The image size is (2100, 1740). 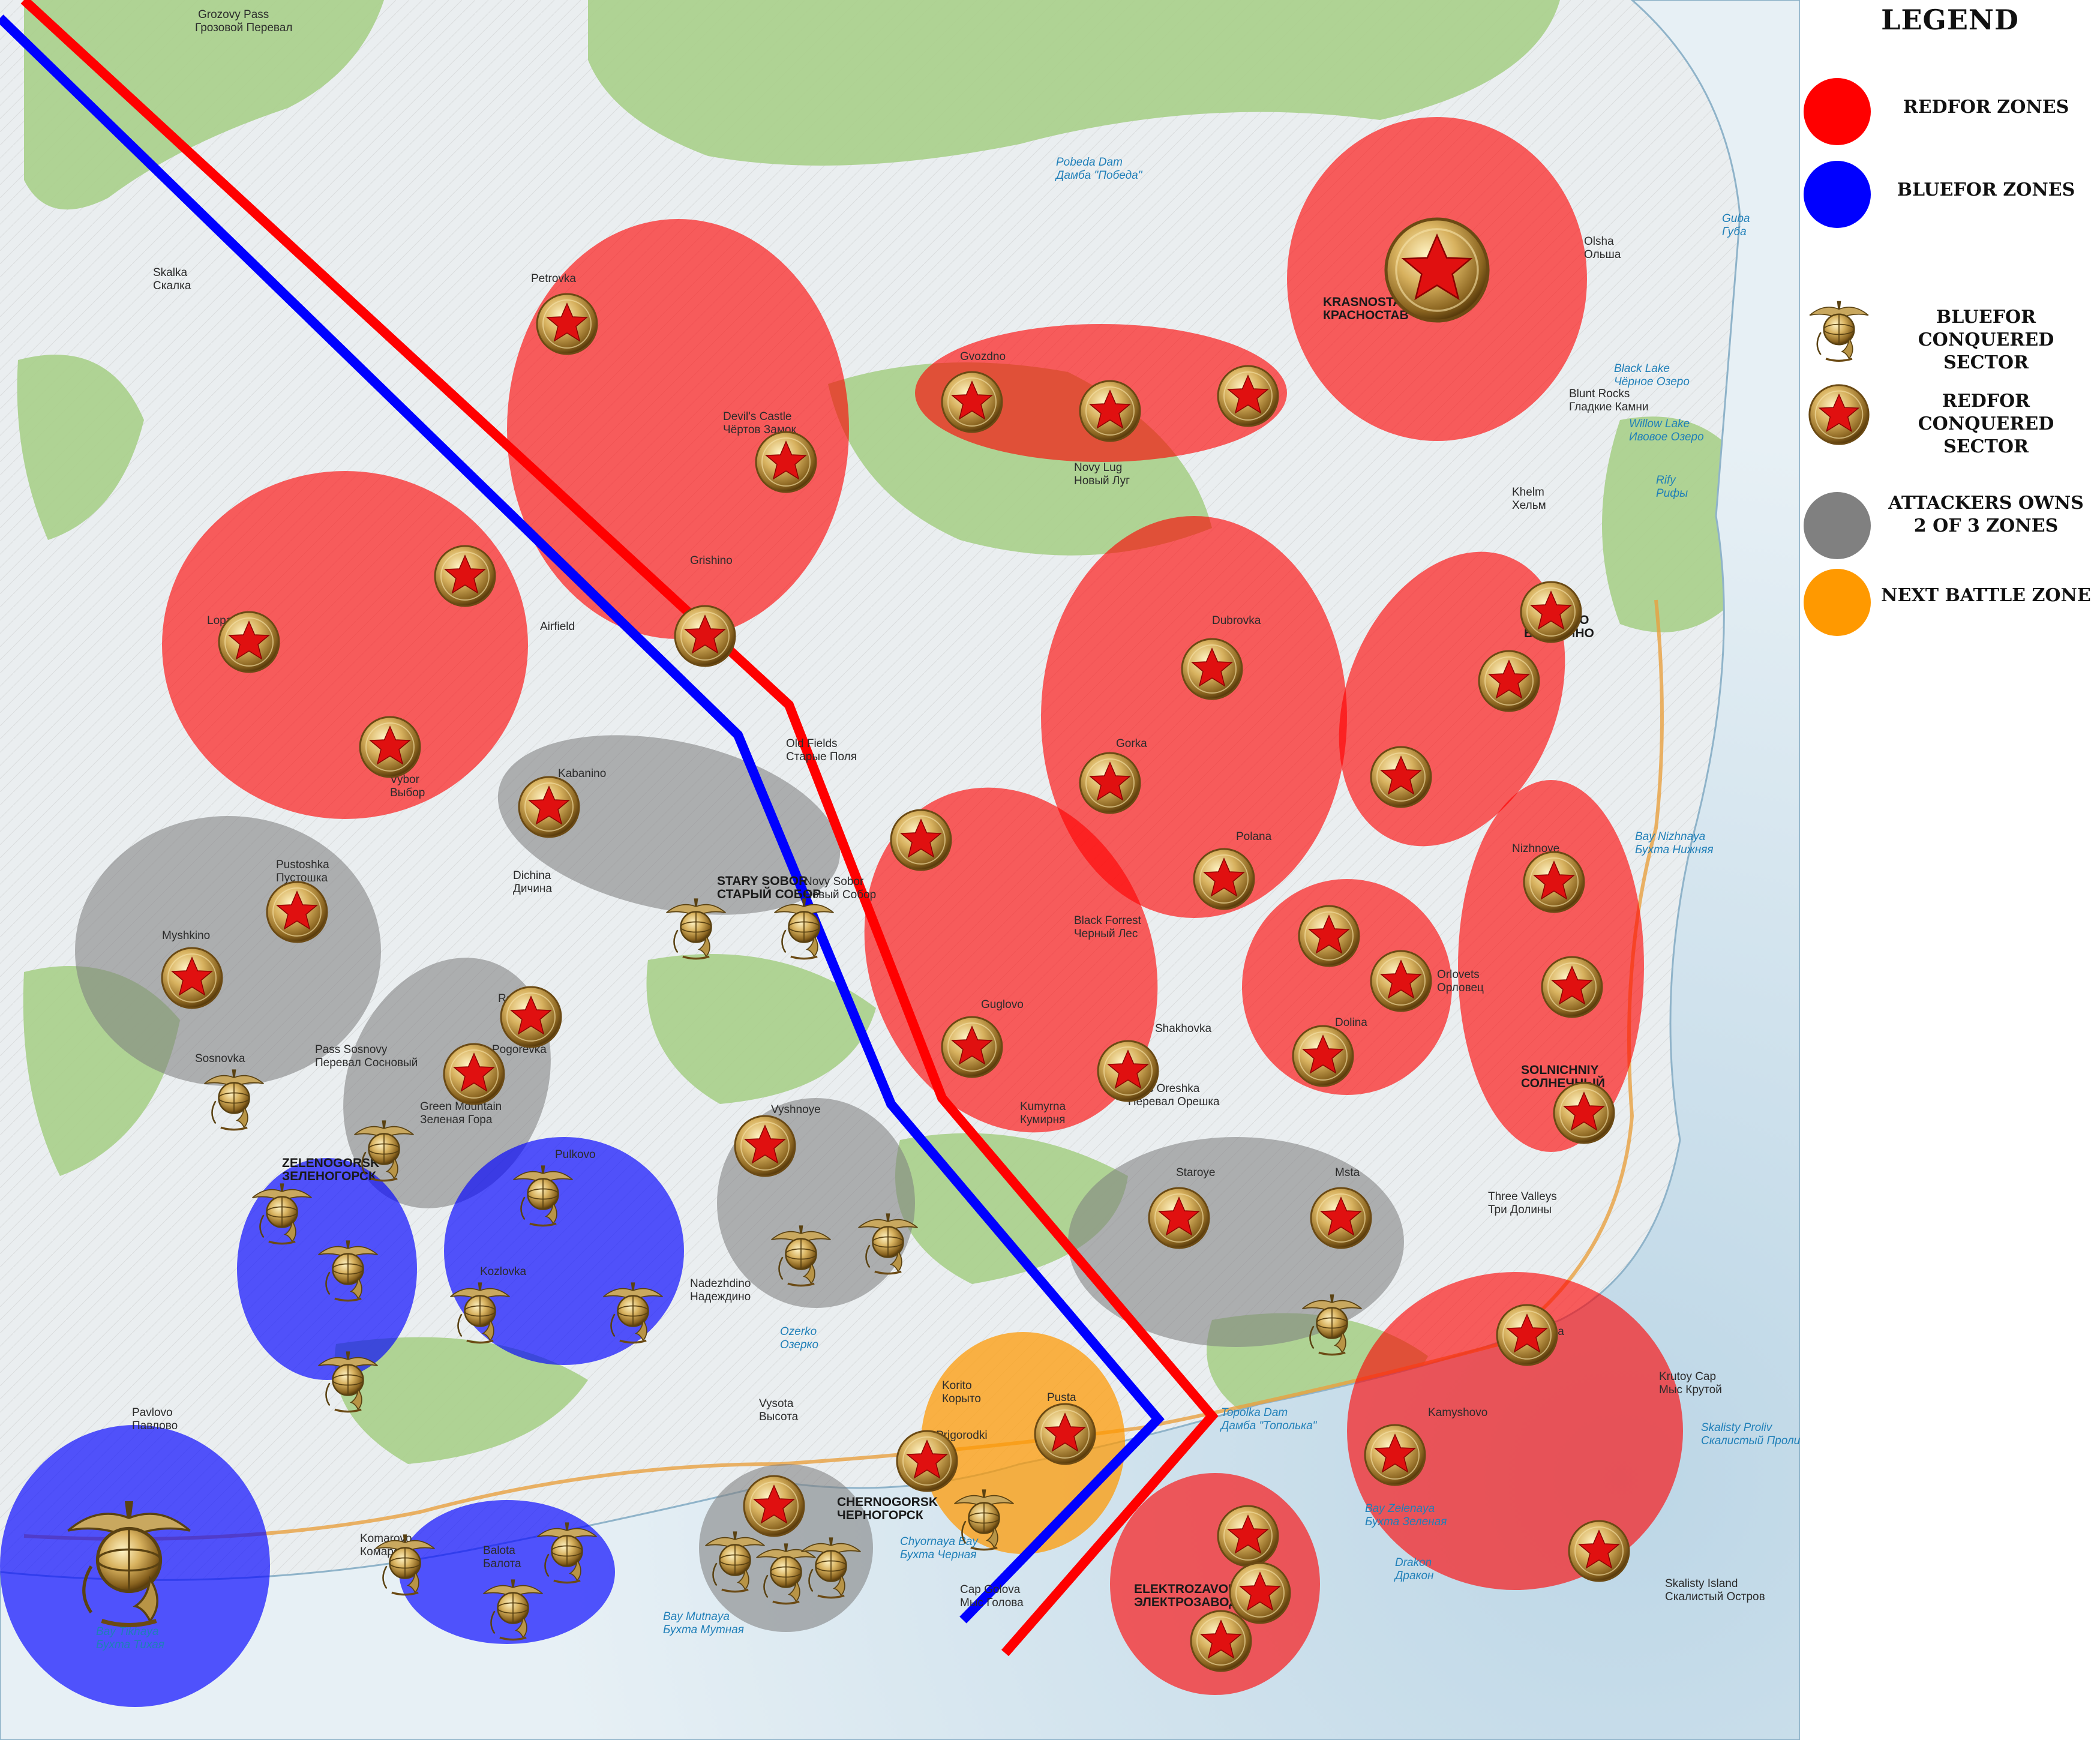 What do you see at coordinates (1042, 1120) in the screenshot?
I see `place-label: Кумирня` at bounding box center [1042, 1120].